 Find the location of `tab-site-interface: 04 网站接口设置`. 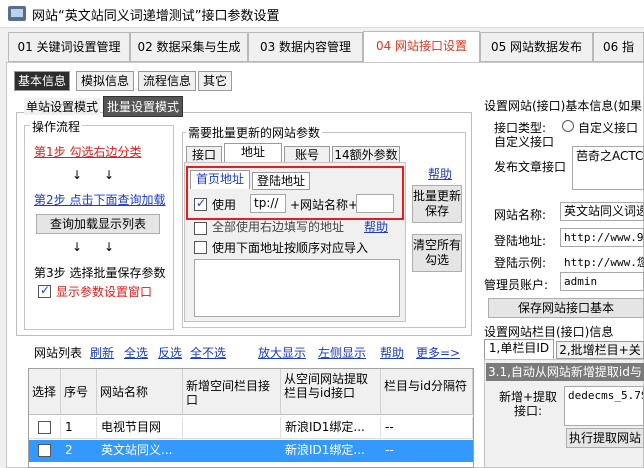

tab-site-interface: 04 网站接口设置 is located at coordinates (421, 46).